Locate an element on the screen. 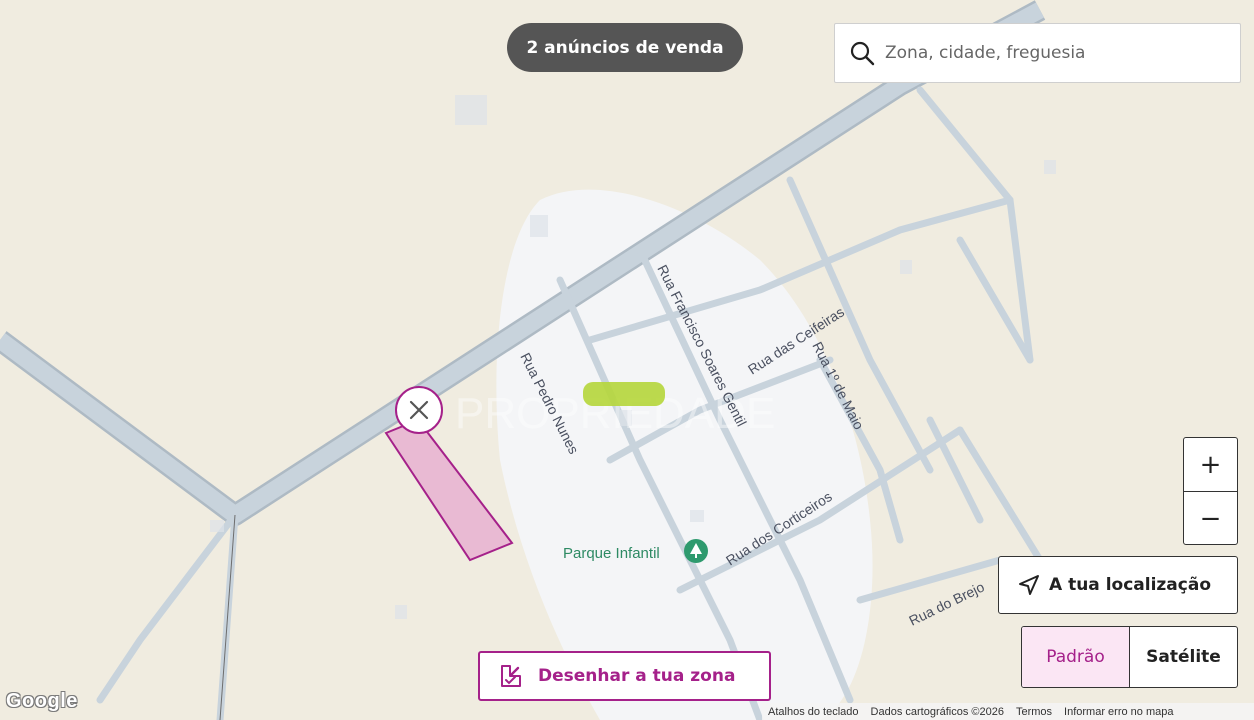 This screenshot has height=720, width=1254. search-input is located at coordinates (1050, 53).